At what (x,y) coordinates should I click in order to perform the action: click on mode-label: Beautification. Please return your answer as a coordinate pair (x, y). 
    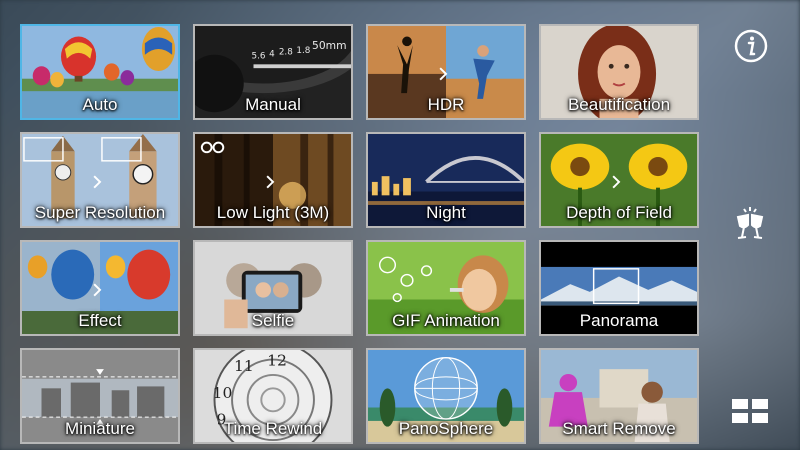
    Looking at the image, I should click on (619, 104).